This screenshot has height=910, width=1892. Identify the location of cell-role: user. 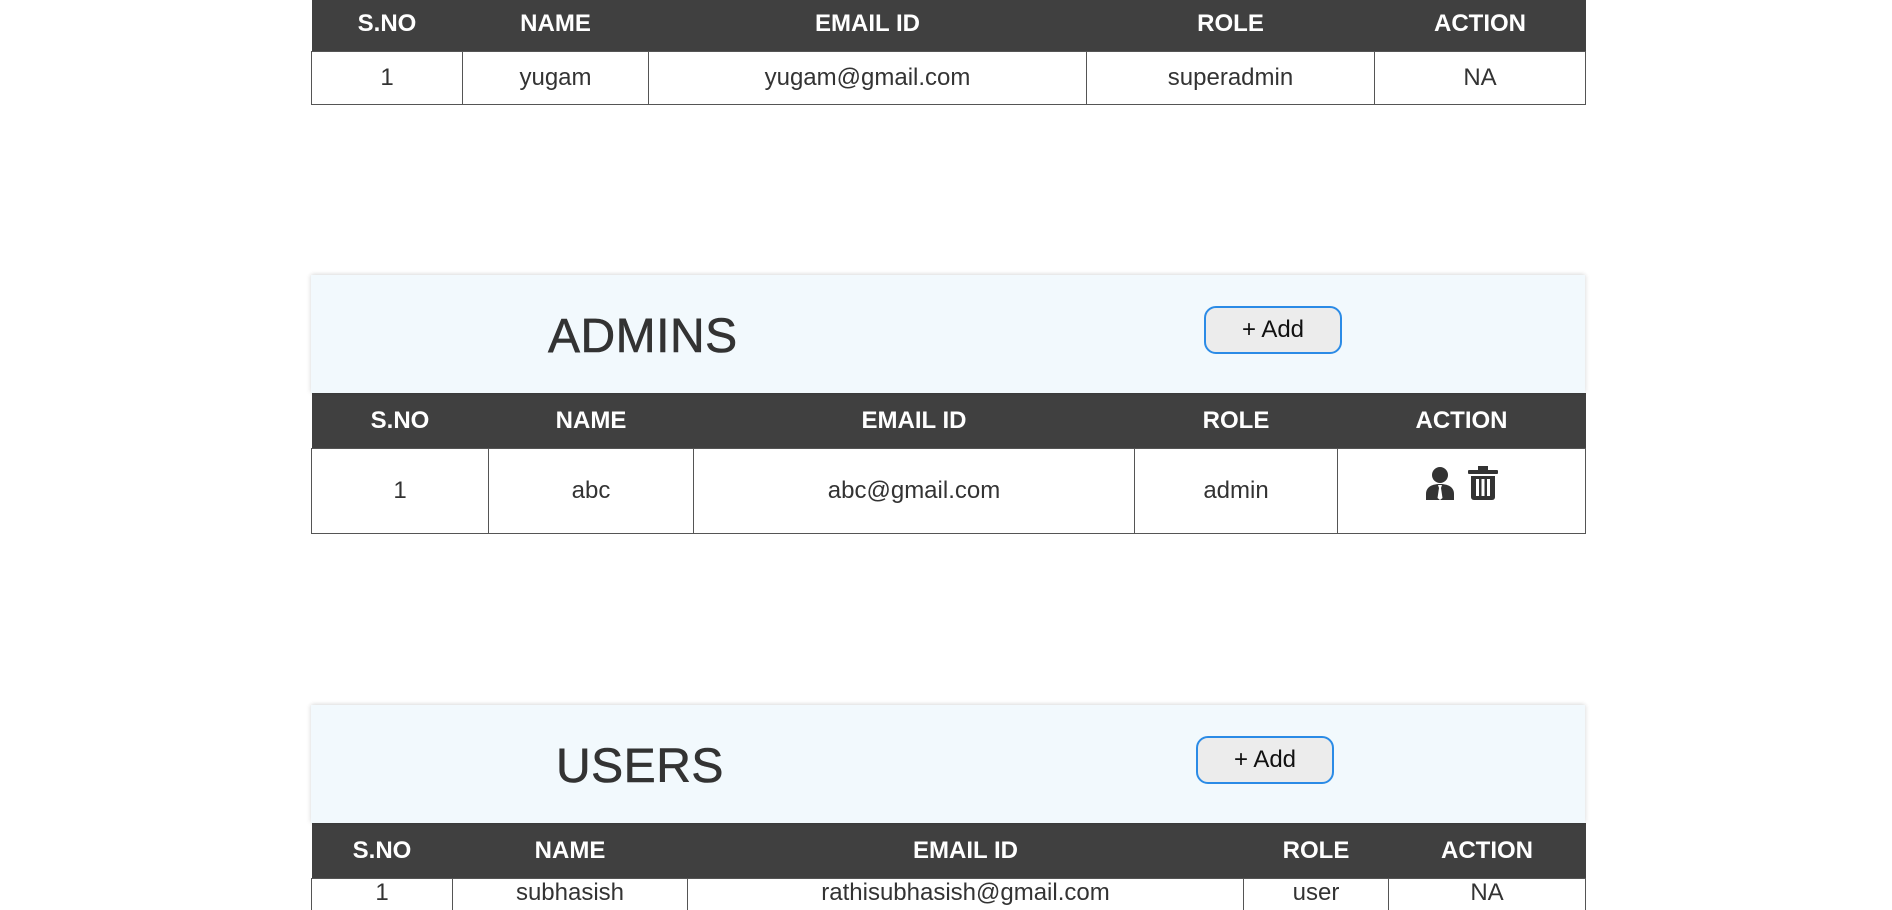
(1316, 894).